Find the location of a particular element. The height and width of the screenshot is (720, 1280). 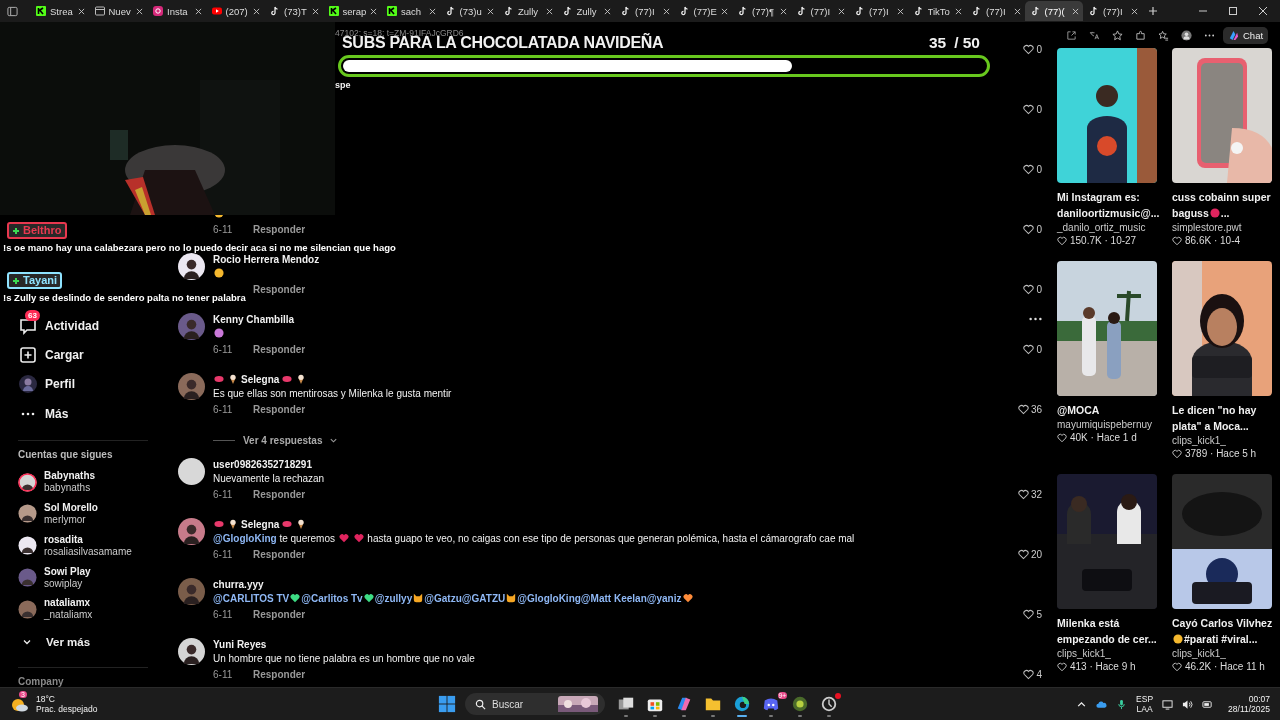

swirl-icon is located at coordinates (684, 704).